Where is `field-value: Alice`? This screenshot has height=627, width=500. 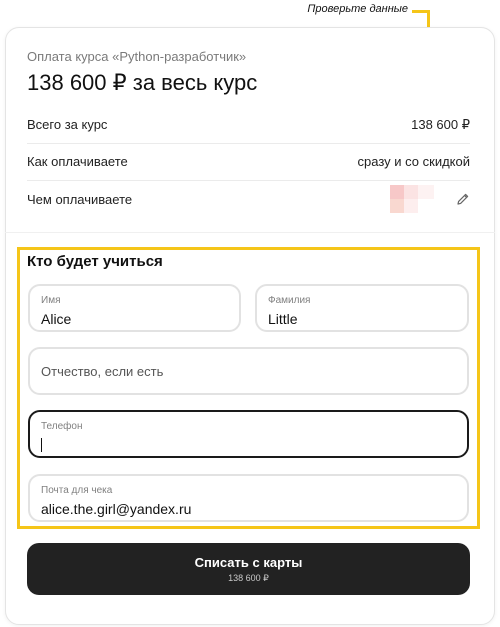
field-value: Alice is located at coordinates (56, 319).